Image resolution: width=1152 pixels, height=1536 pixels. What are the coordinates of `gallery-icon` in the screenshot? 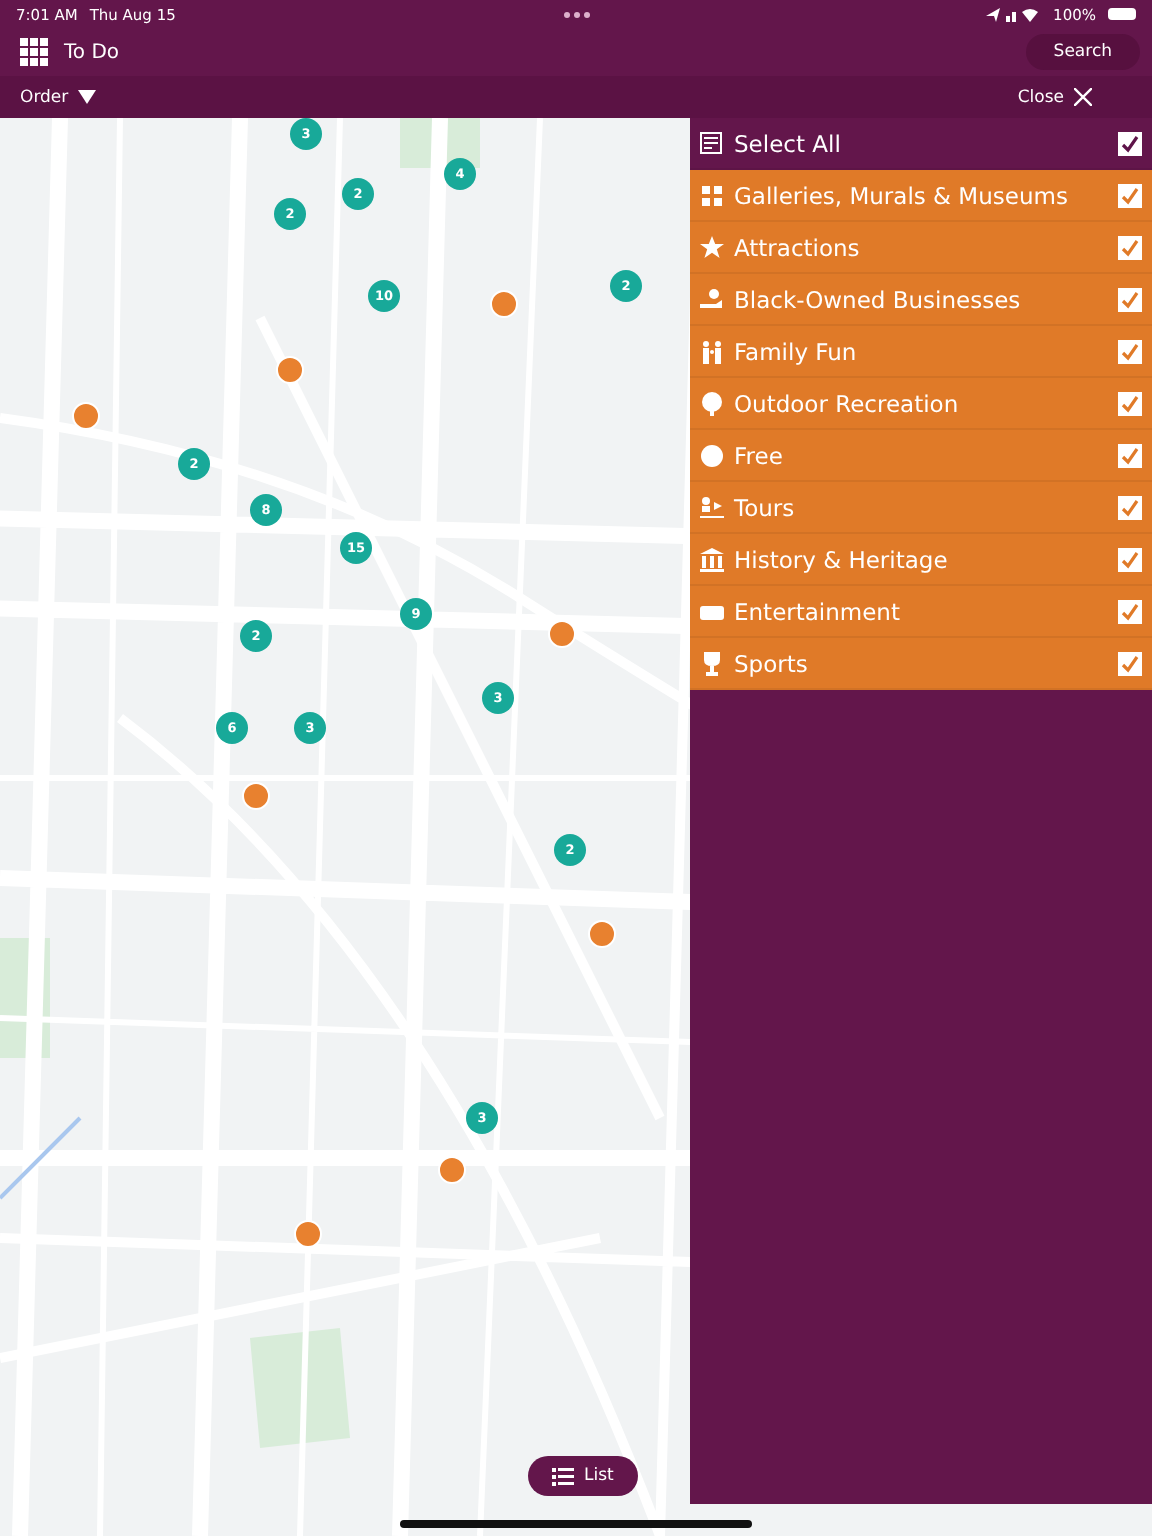 It's located at (712, 195).